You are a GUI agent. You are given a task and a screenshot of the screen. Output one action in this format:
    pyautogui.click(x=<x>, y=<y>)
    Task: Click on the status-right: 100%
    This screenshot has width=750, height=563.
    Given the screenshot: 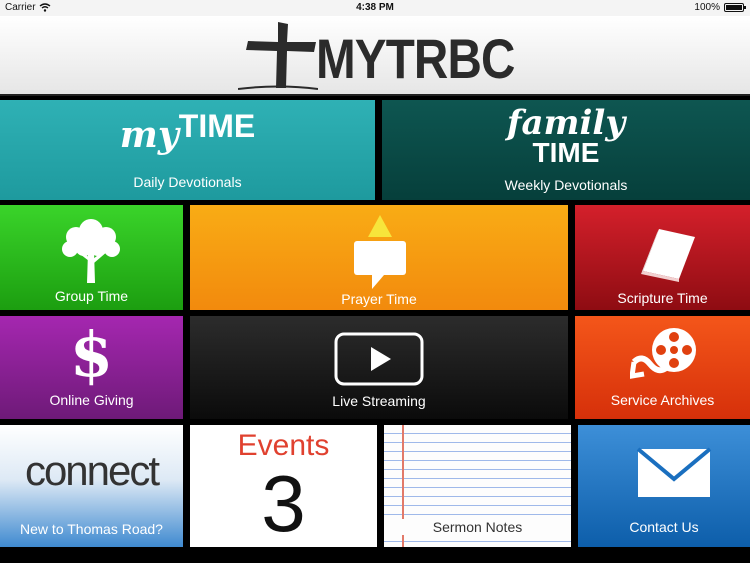 What is the action you would take?
    pyautogui.click(x=720, y=7)
    